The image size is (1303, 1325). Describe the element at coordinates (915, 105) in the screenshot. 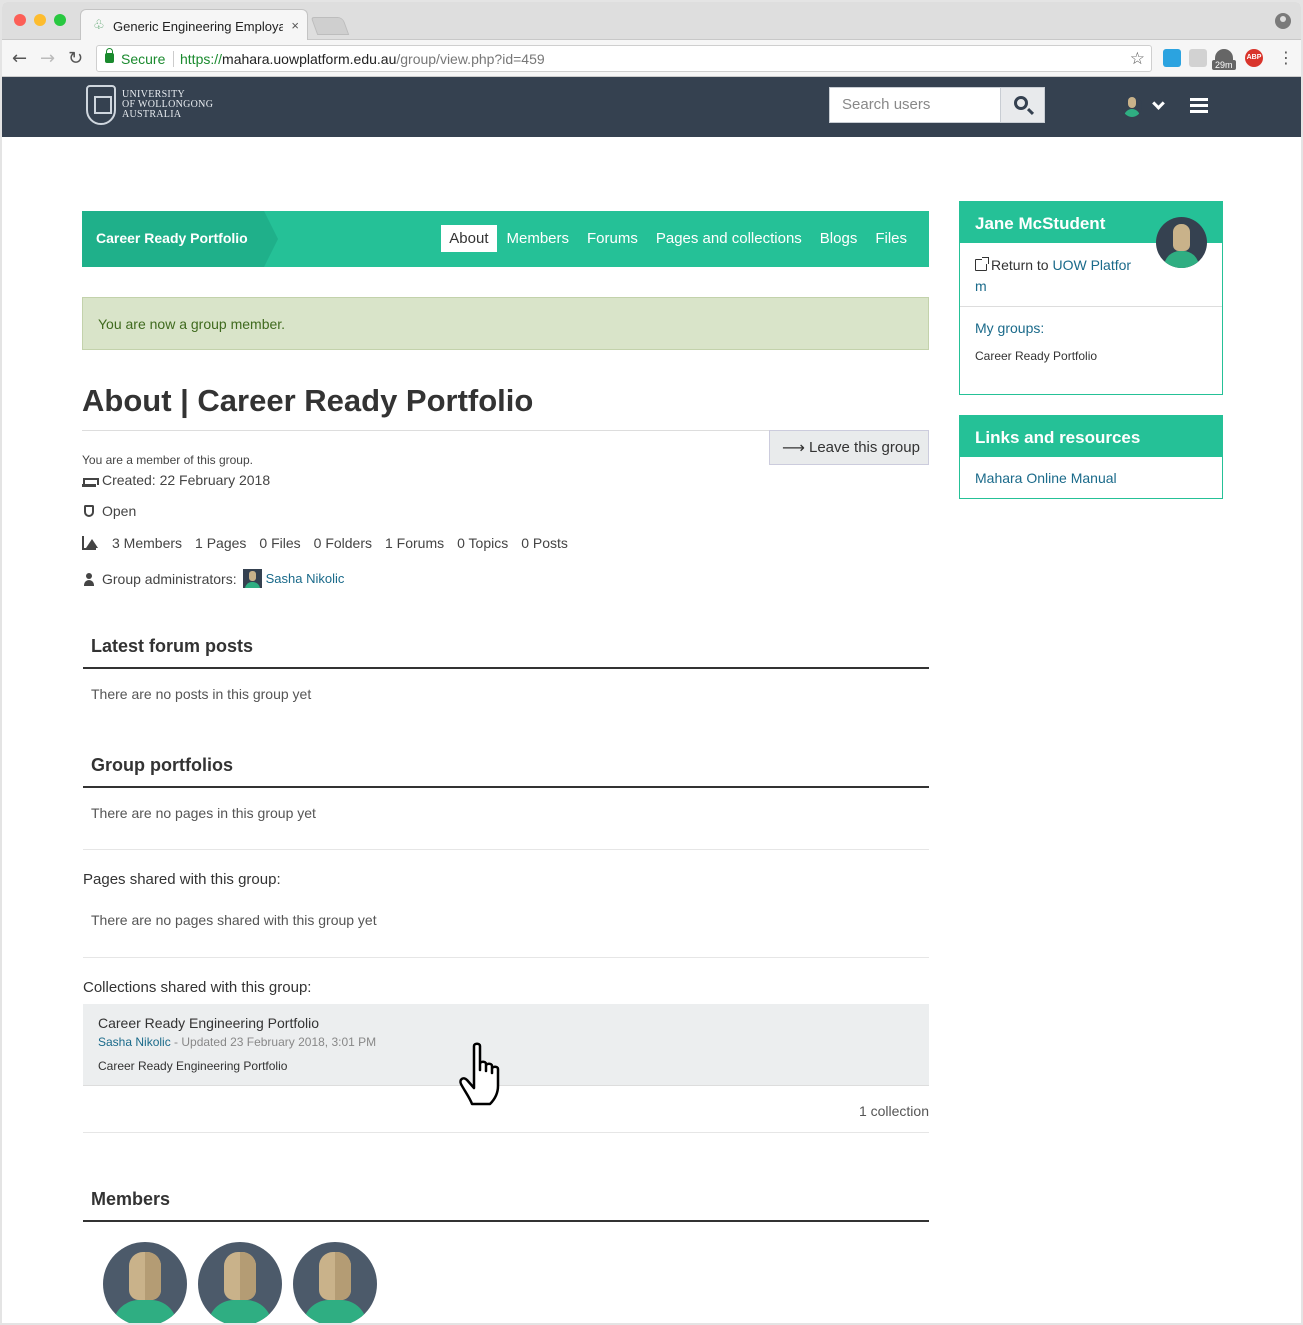

I see `search-users-input: Search users` at that location.